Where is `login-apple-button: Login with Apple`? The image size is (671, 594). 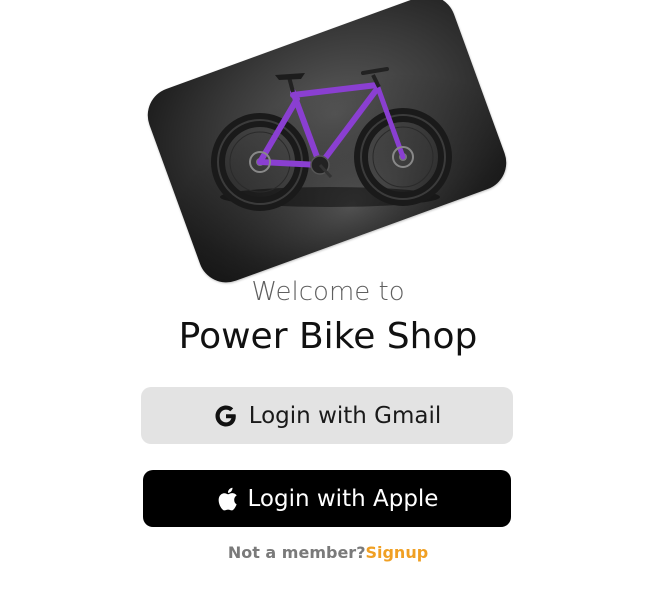
login-apple-button: Login with Apple is located at coordinates (327, 498).